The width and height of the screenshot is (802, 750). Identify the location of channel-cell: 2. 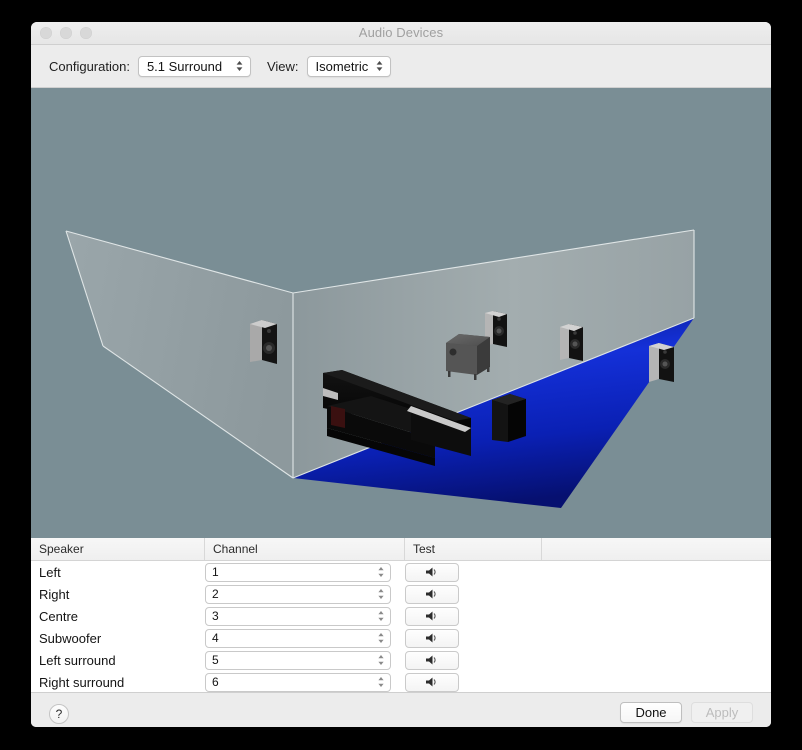
(305, 594).